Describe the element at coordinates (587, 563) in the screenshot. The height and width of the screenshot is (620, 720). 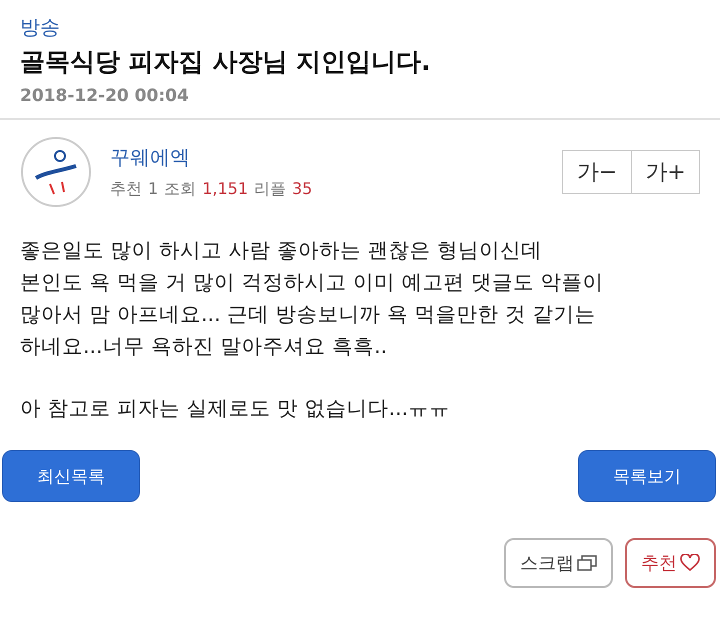
I see `copy-icon` at that location.